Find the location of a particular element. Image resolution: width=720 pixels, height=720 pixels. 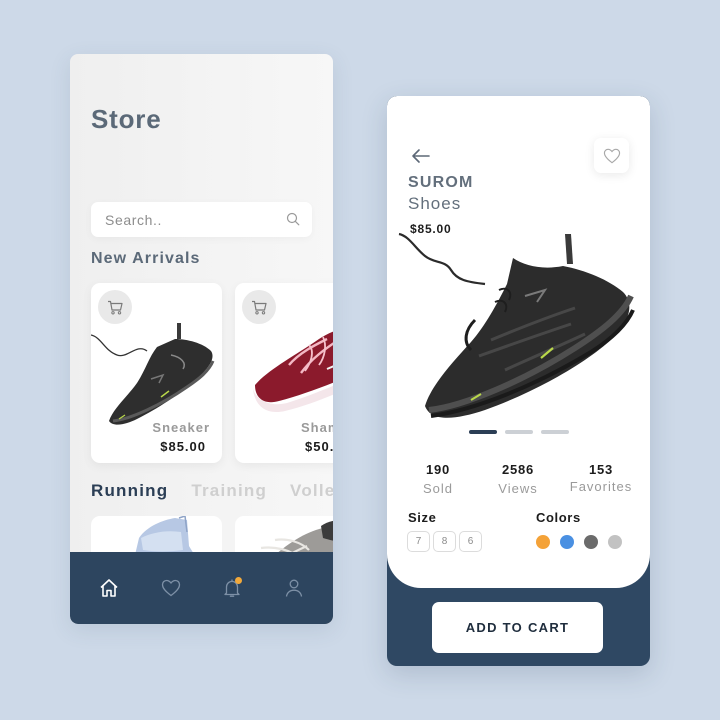

size-option: 7 is located at coordinates (418, 541).